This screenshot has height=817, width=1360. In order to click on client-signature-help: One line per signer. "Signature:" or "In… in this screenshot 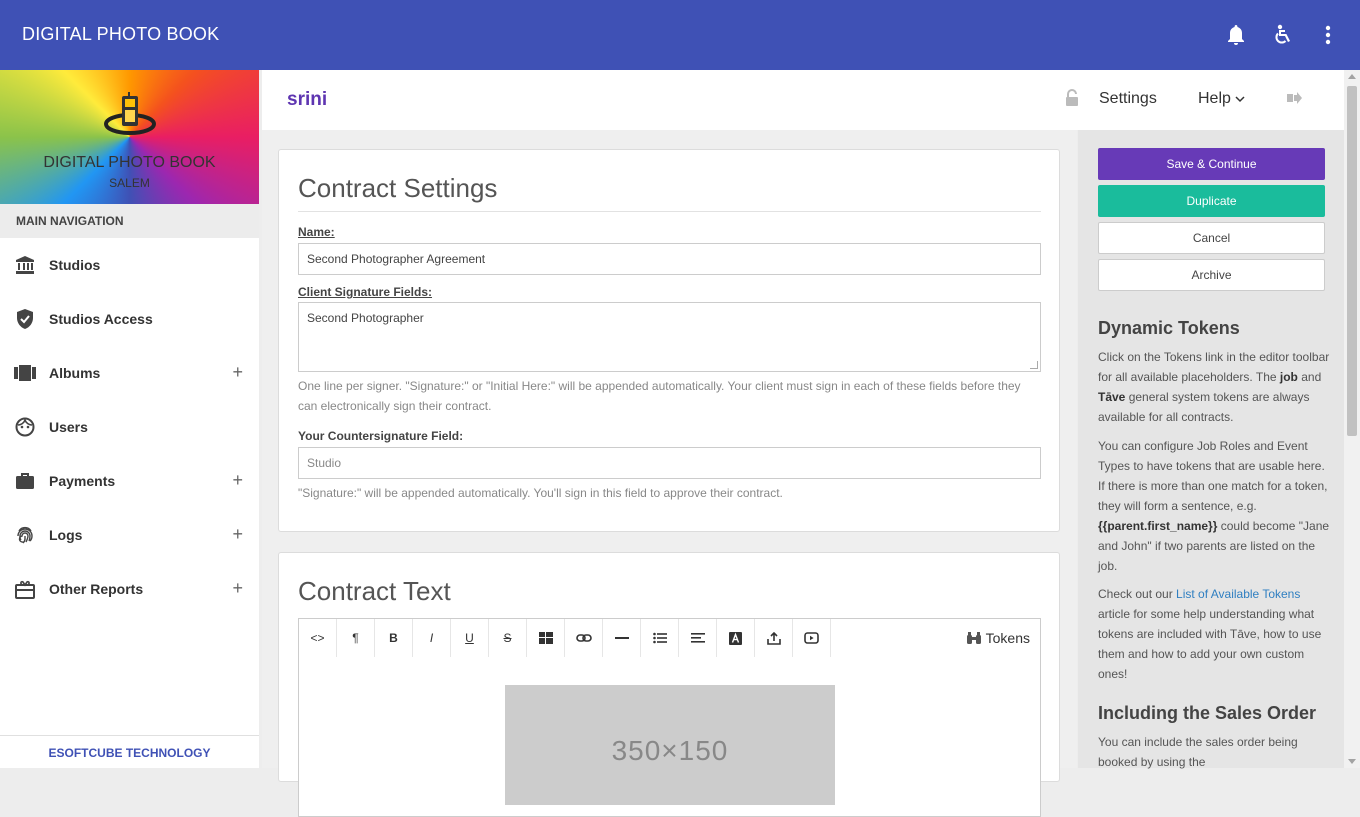, I will do `click(659, 396)`.